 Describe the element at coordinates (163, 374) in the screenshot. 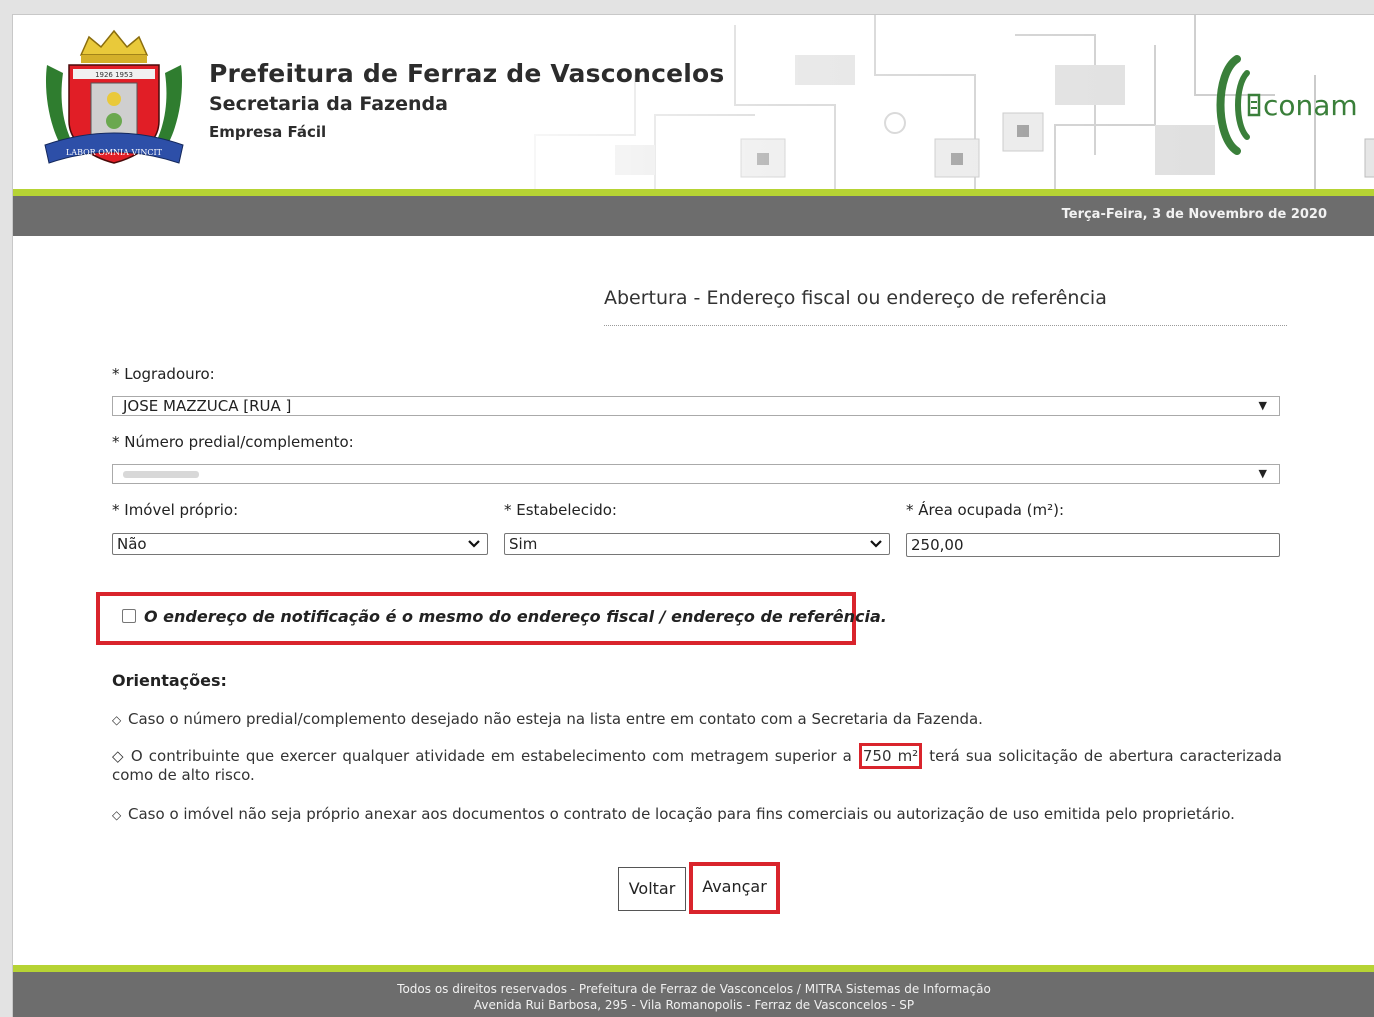

I see `logradouro-label: * Logradouro:` at that location.